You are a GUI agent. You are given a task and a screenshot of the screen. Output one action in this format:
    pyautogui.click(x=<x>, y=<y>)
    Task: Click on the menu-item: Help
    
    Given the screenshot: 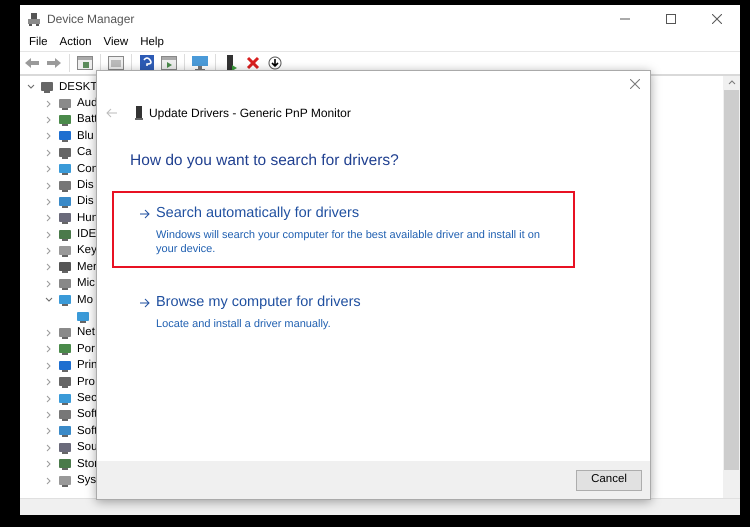 What is the action you would take?
    pyautogui.click(x=152, y=41)
    